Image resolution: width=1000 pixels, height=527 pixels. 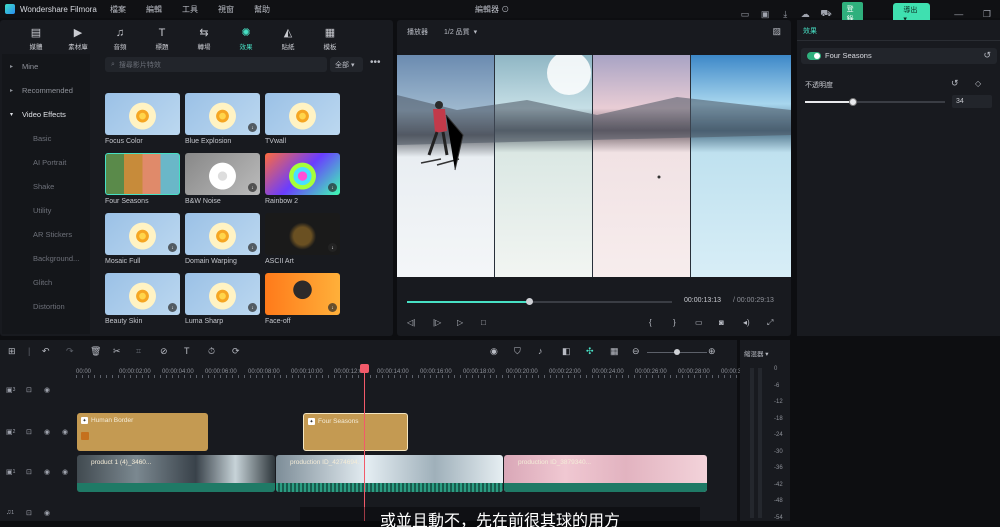 I want to click on stop-icon: □, so click(x=483, y=322).